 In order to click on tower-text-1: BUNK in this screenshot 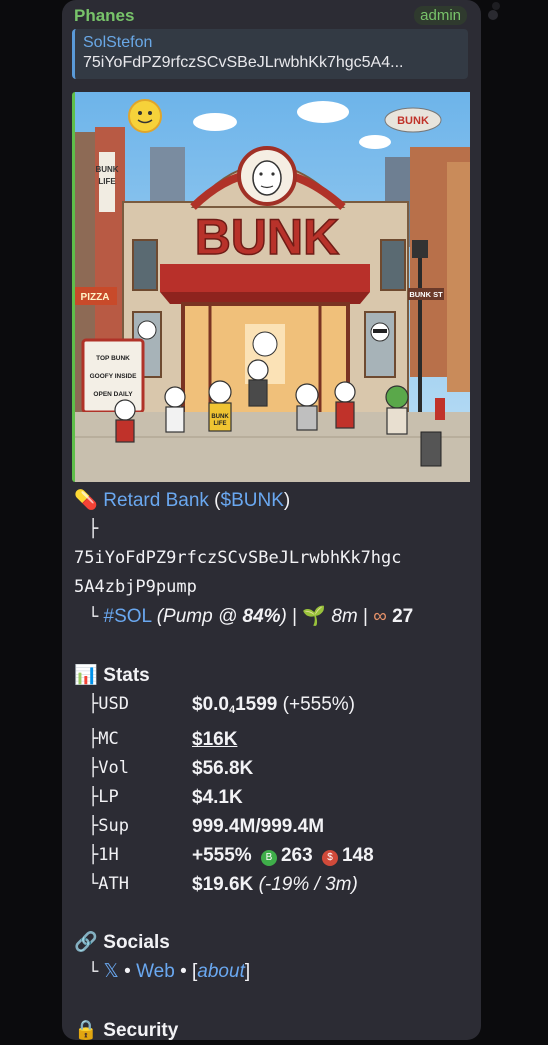, I will do `click(106, 169)`.